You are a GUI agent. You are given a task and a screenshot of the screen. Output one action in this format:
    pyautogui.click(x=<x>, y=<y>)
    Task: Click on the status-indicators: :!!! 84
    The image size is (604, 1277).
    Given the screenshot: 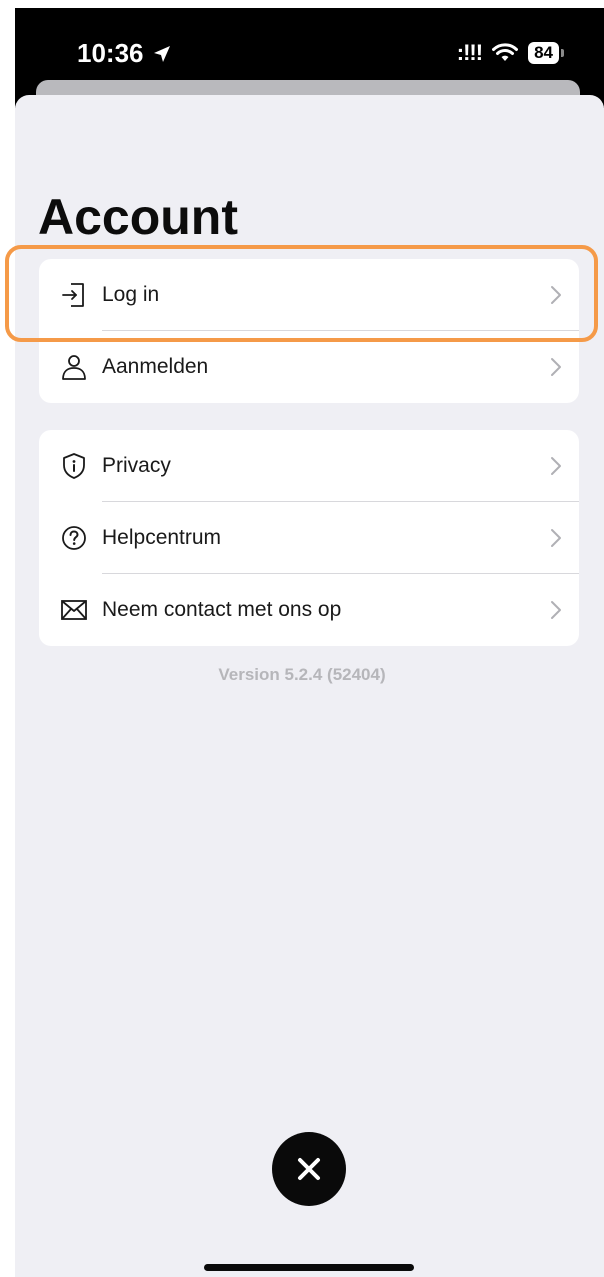 What is the action you would take?
    pyautogui.click(x=510, y=53)
    